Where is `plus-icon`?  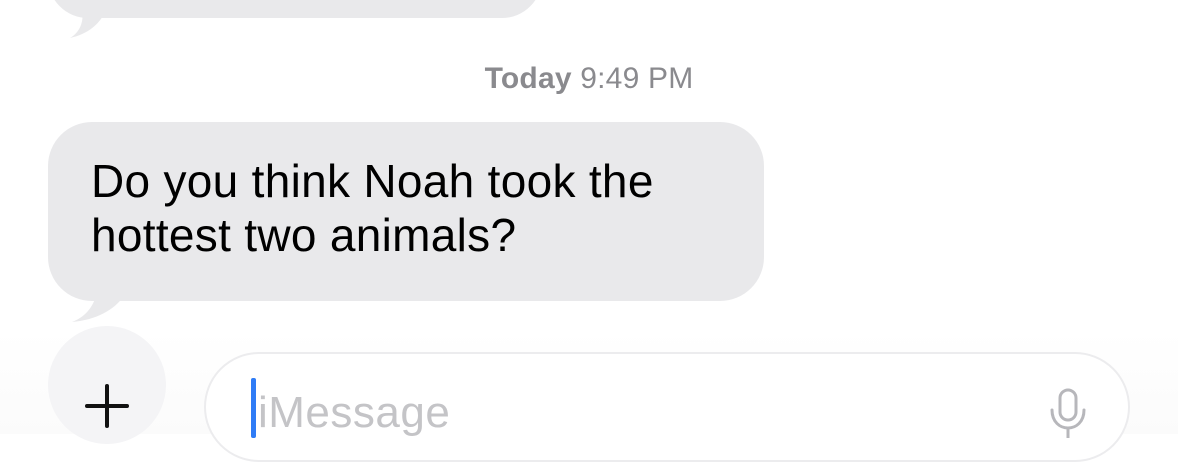 plus-icon is located at coordinates (107, 406).